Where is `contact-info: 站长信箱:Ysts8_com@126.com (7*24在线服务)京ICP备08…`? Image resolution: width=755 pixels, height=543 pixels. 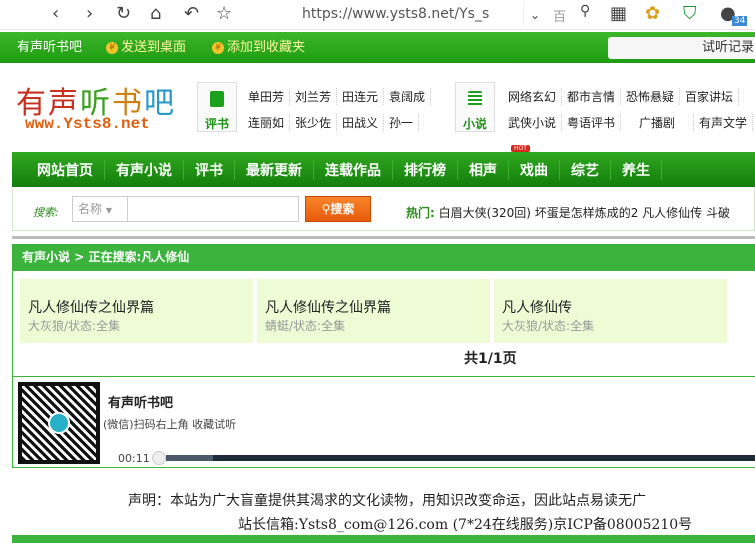 contact-info: 站长信箱:Ysts8_com@126.com (7*24在线服务)京ICP备08… is located at coordinates (465, 525).